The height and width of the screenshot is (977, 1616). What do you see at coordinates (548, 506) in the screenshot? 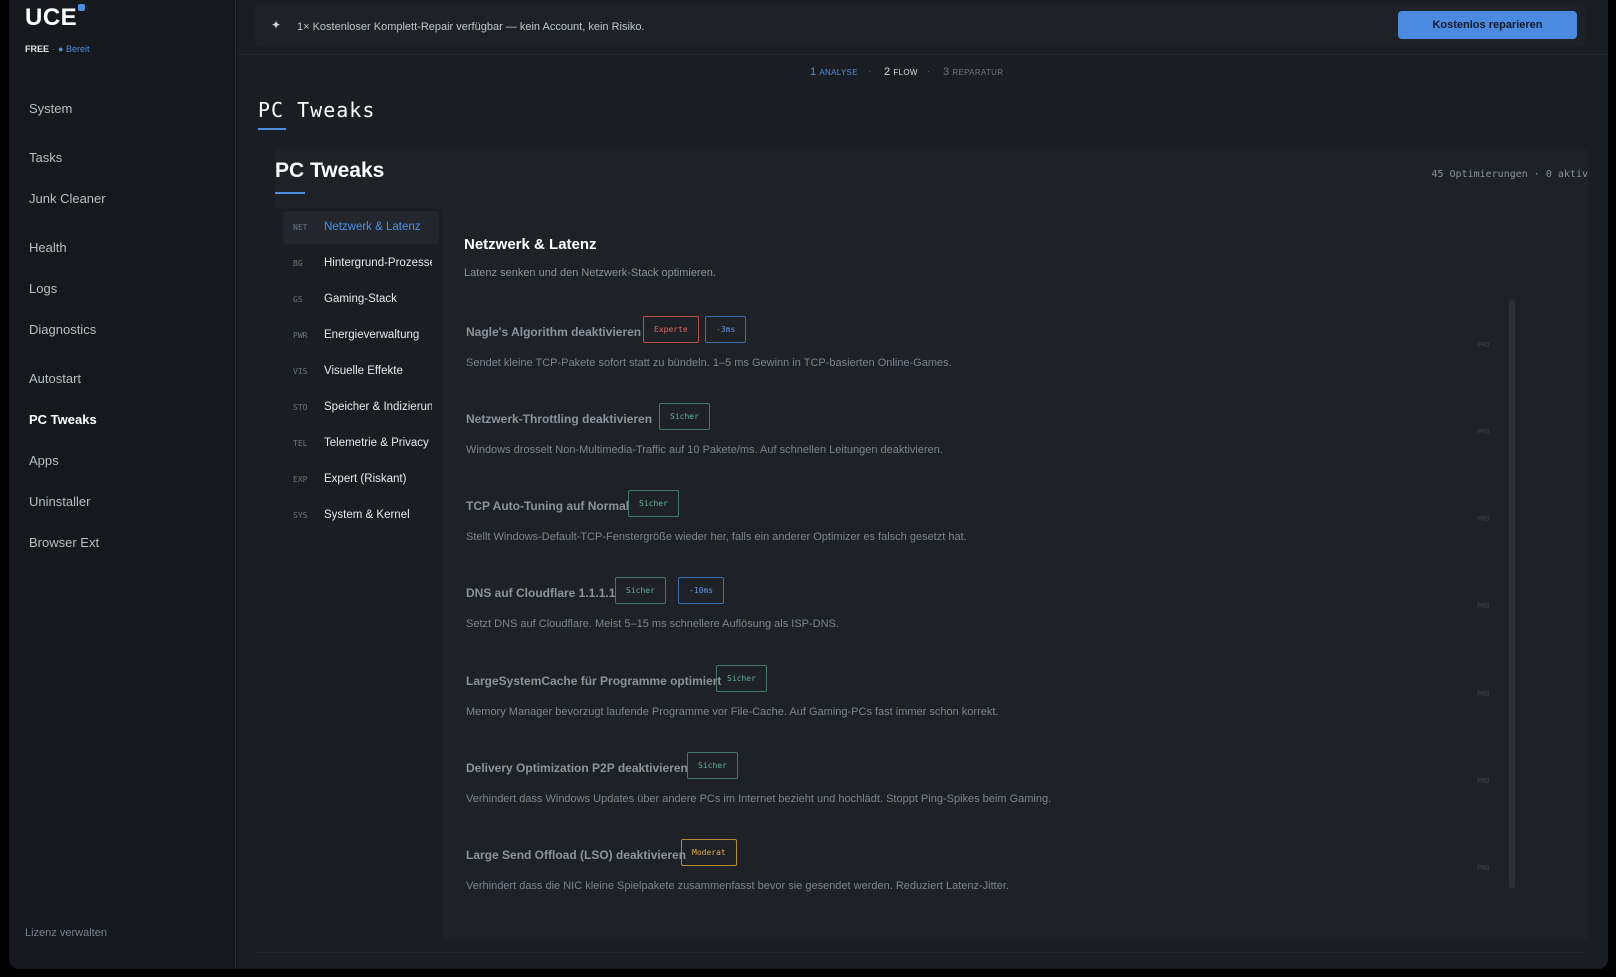
I see `tweak-title: TCP Auto-Tuning auf Normal` at bounding box center [548, 506].